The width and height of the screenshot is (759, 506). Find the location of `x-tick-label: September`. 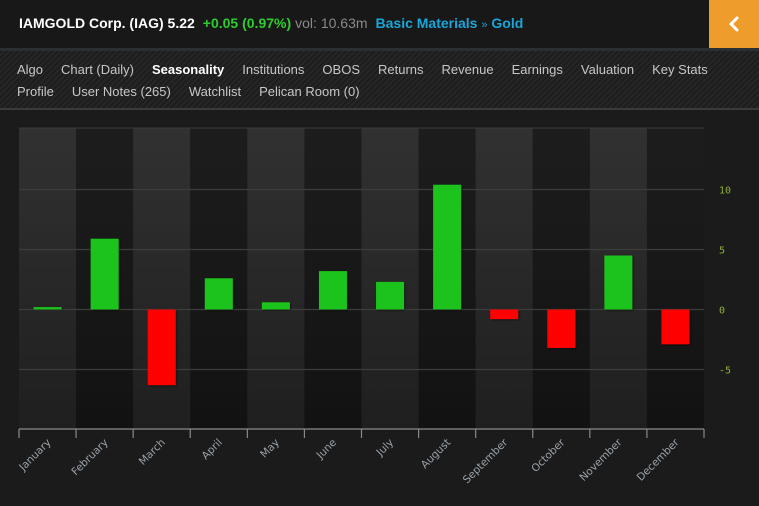

x-tick-label: September is located at coordinates (486, 461).